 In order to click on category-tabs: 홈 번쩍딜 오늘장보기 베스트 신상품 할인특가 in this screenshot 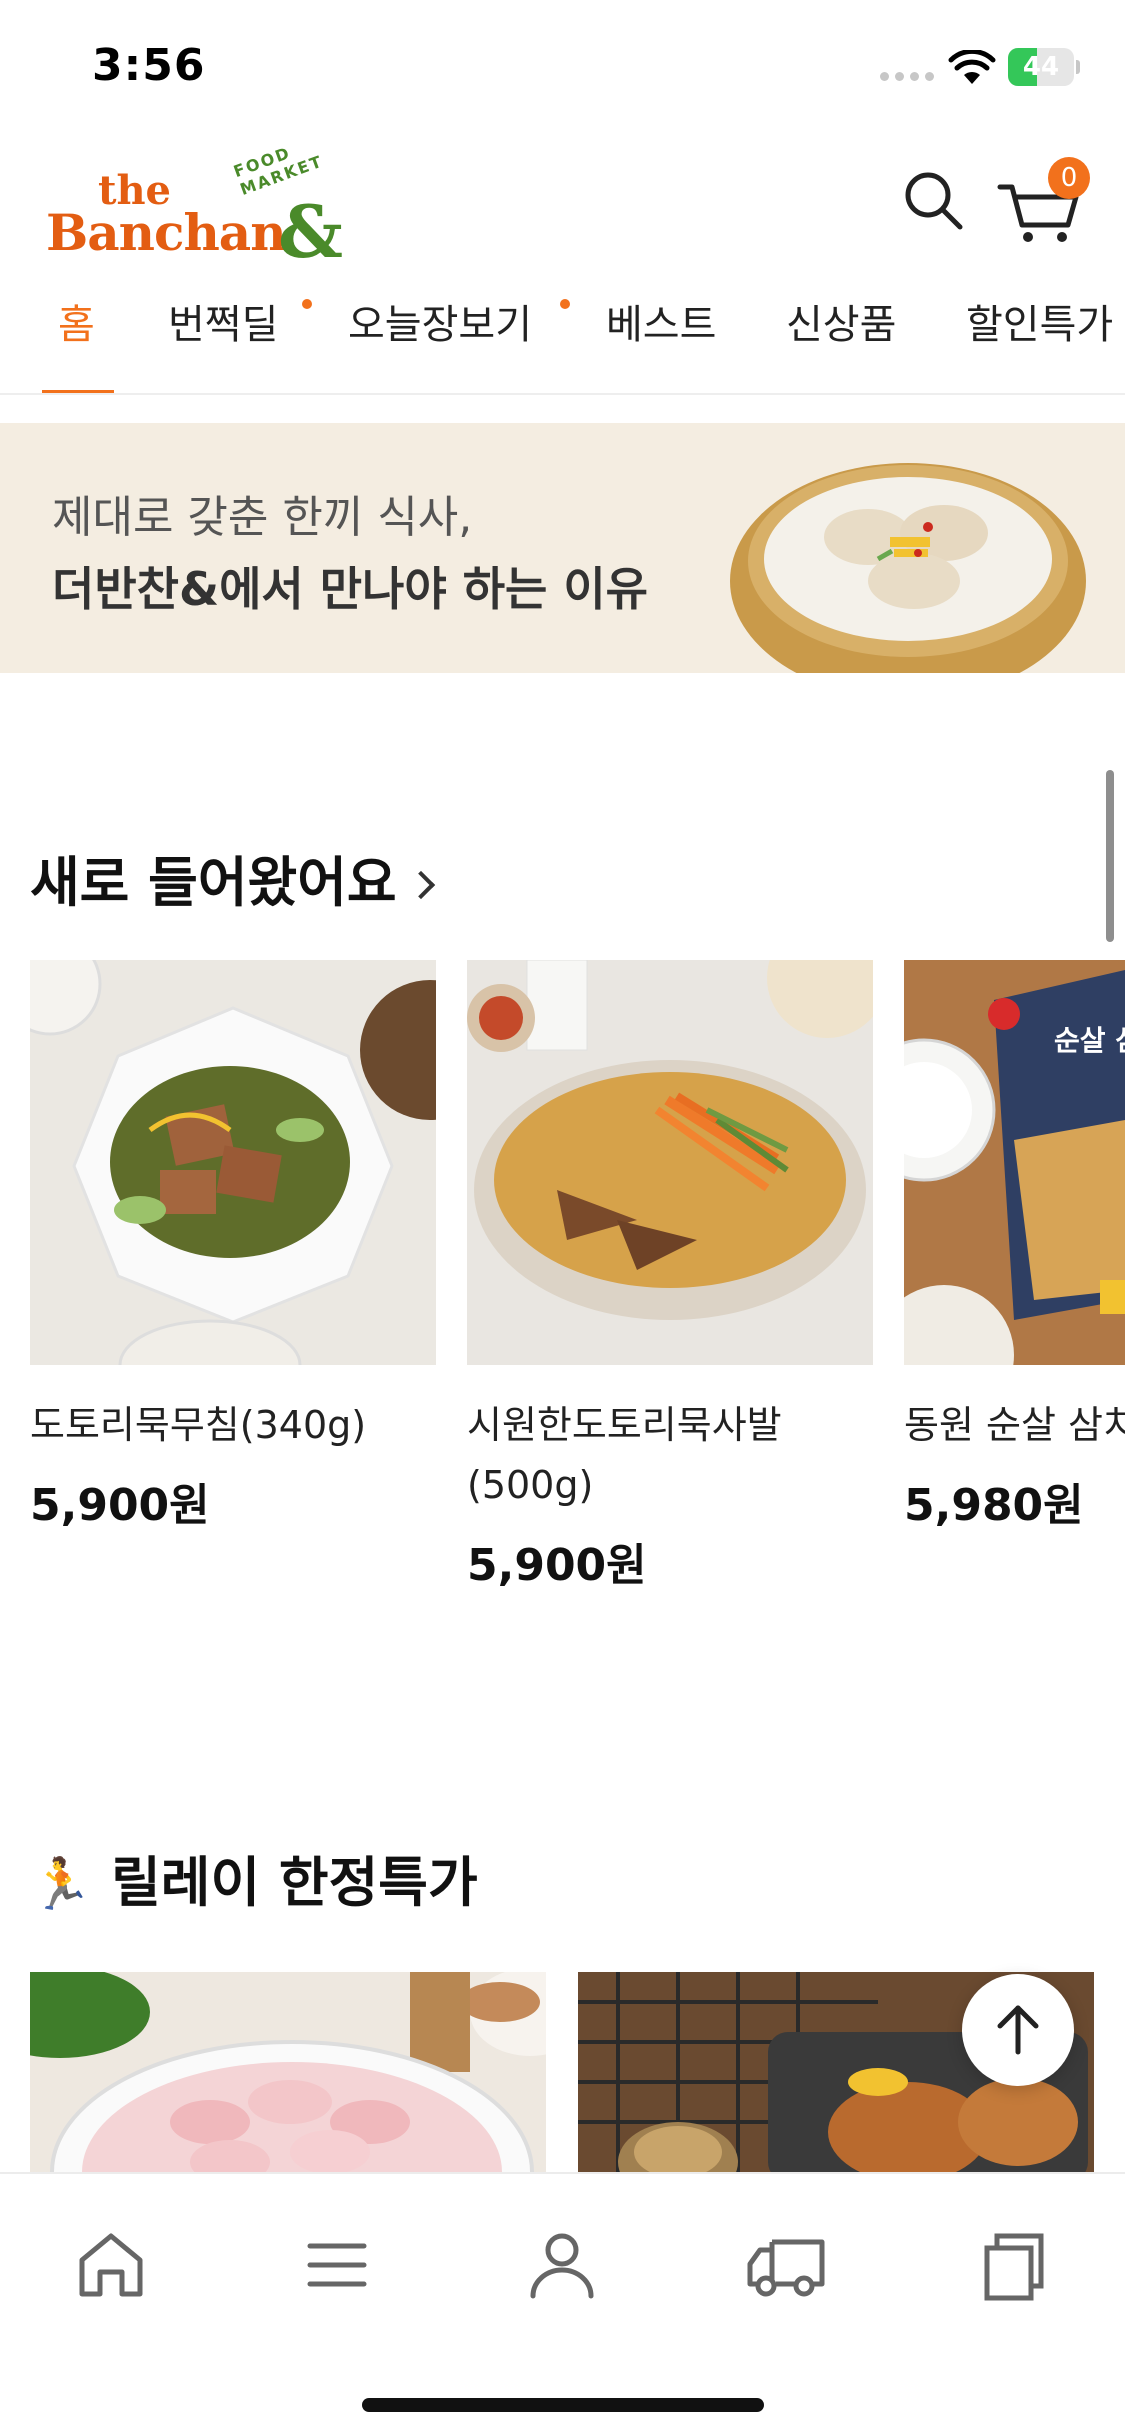, I will do `click(562, 340)`.